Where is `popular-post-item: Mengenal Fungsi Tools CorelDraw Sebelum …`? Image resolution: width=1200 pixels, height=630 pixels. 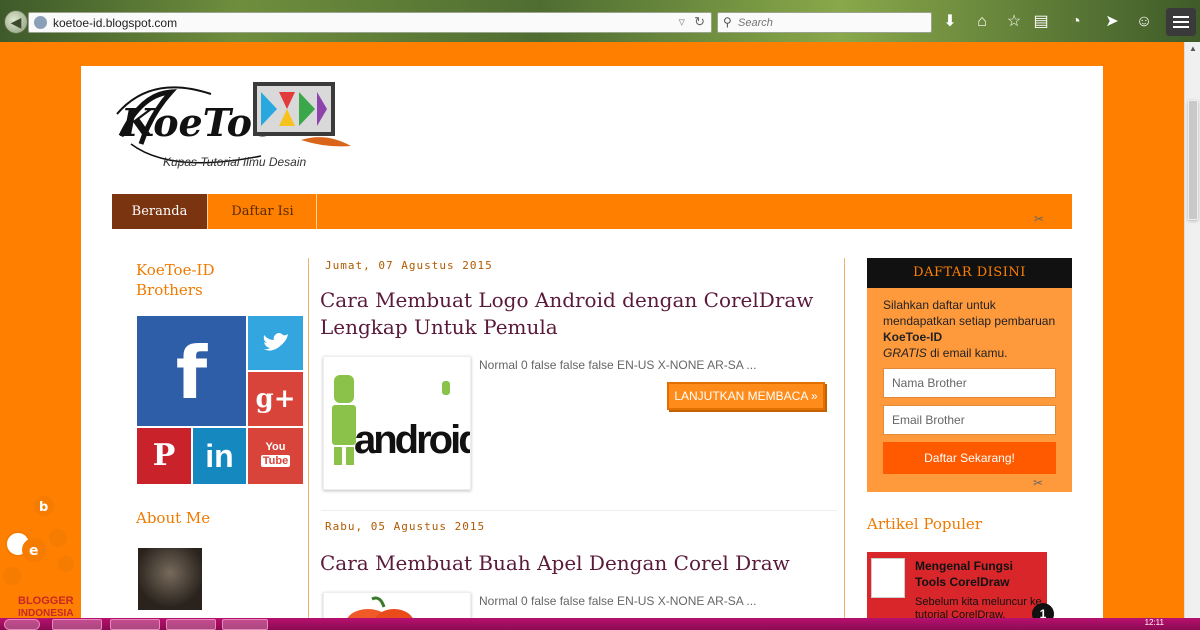 popular-post-item: Mengenal Fungsi Tools CorelDraw Sebelum … is located at coordinates (957, 589).